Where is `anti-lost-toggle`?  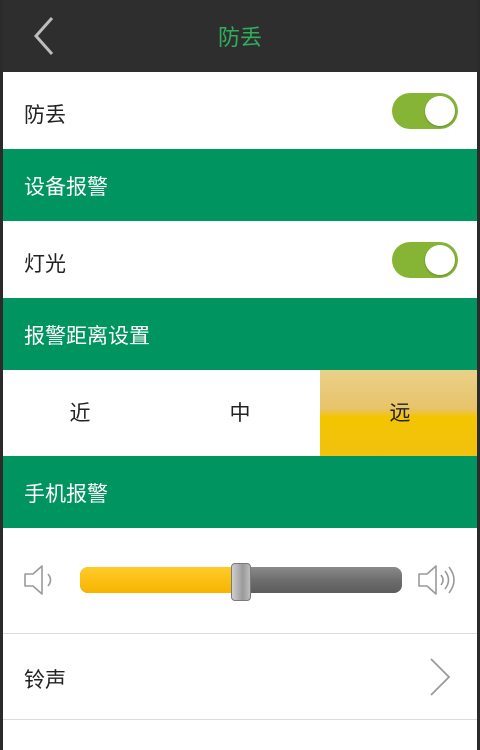
anti-lost-toggle is located at coordinates (425, 111).